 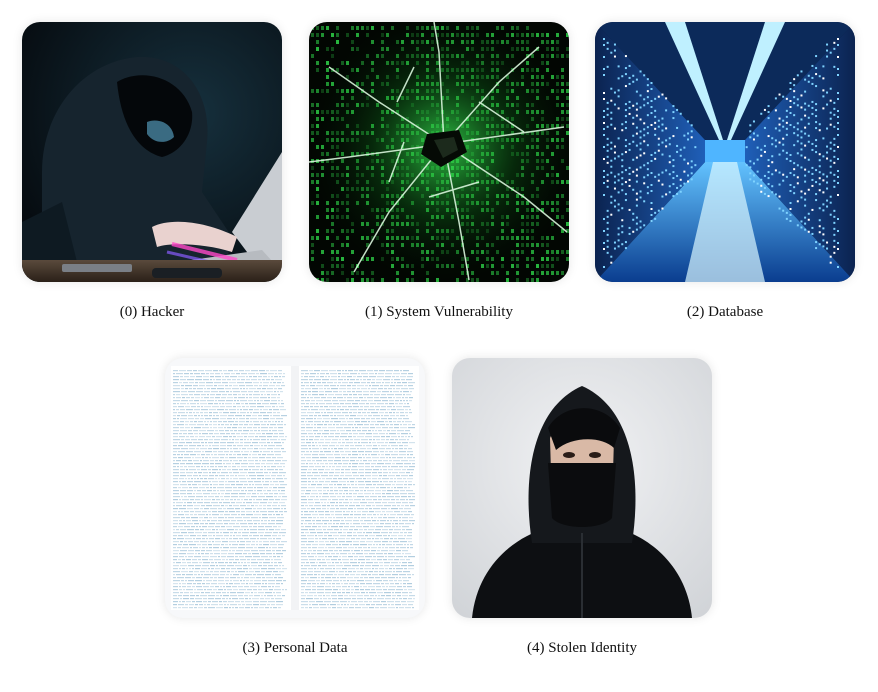 What do you see at coordinates (725, 312) in the screenshot?
I see `caption-database: (2) Database` at bounding box center [725, 312].